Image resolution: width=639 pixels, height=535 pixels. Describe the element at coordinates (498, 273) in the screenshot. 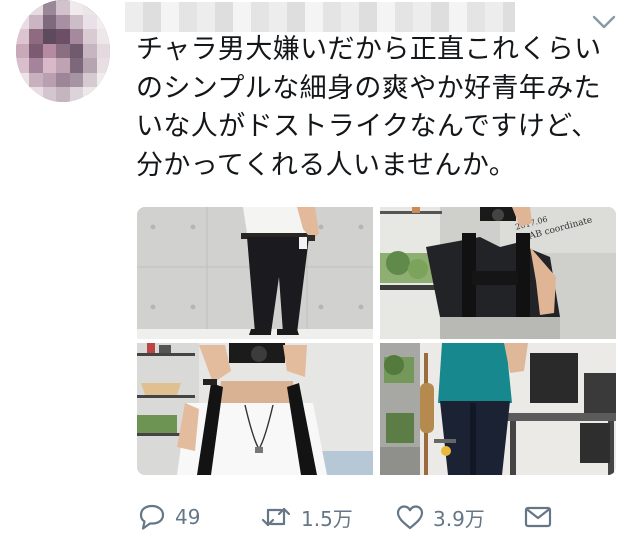

I see `media-photo-2: 2017.06 AB coordinate` at that location.